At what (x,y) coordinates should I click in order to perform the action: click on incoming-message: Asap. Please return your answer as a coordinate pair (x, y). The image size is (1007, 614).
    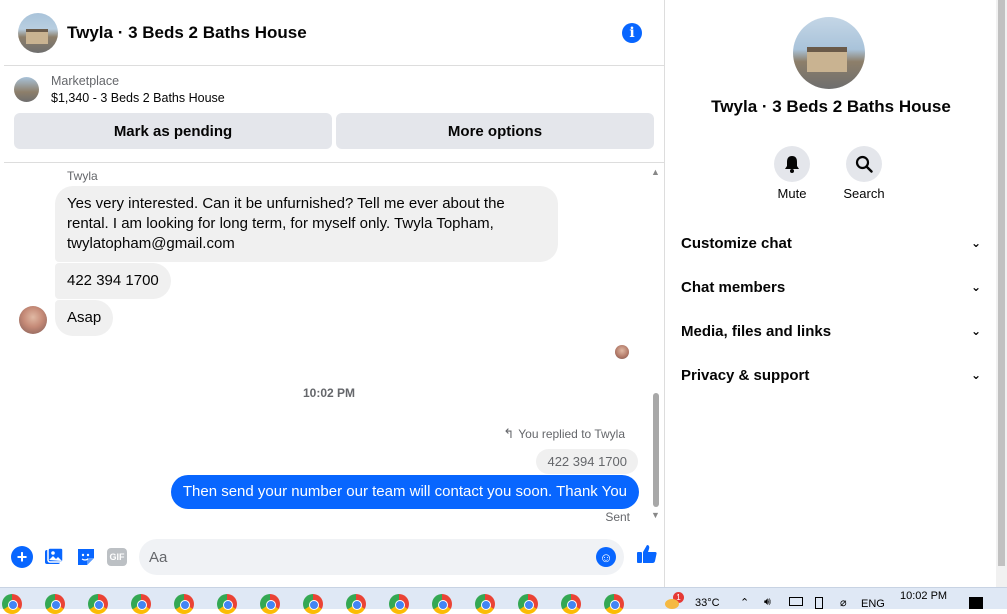
    Looking at the image, I should click on (84, 318).